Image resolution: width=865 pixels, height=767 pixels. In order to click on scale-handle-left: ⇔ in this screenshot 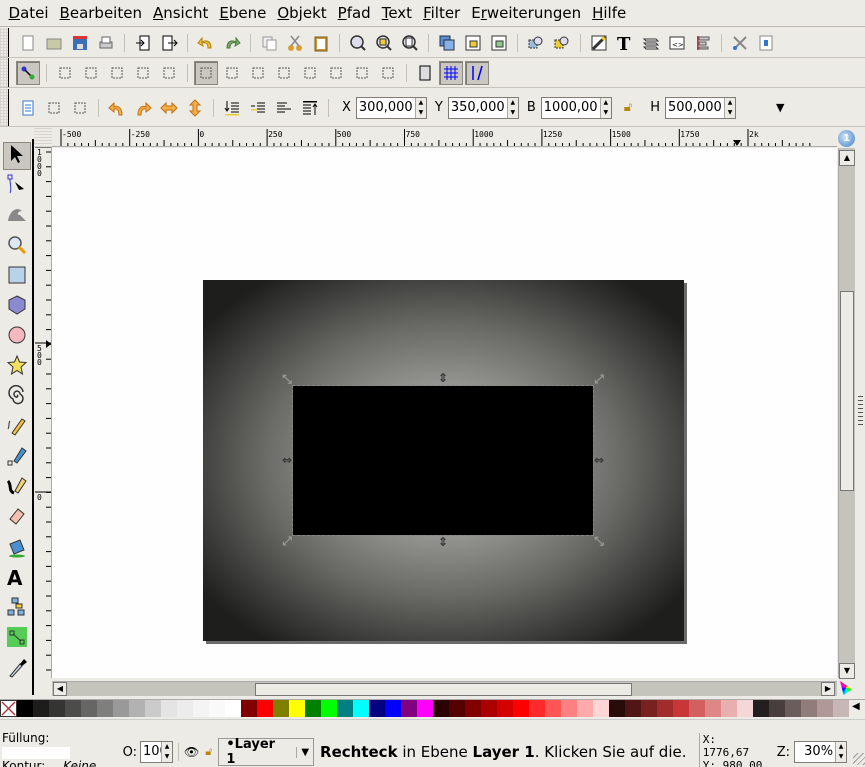, I will do `click(287, 460)`.